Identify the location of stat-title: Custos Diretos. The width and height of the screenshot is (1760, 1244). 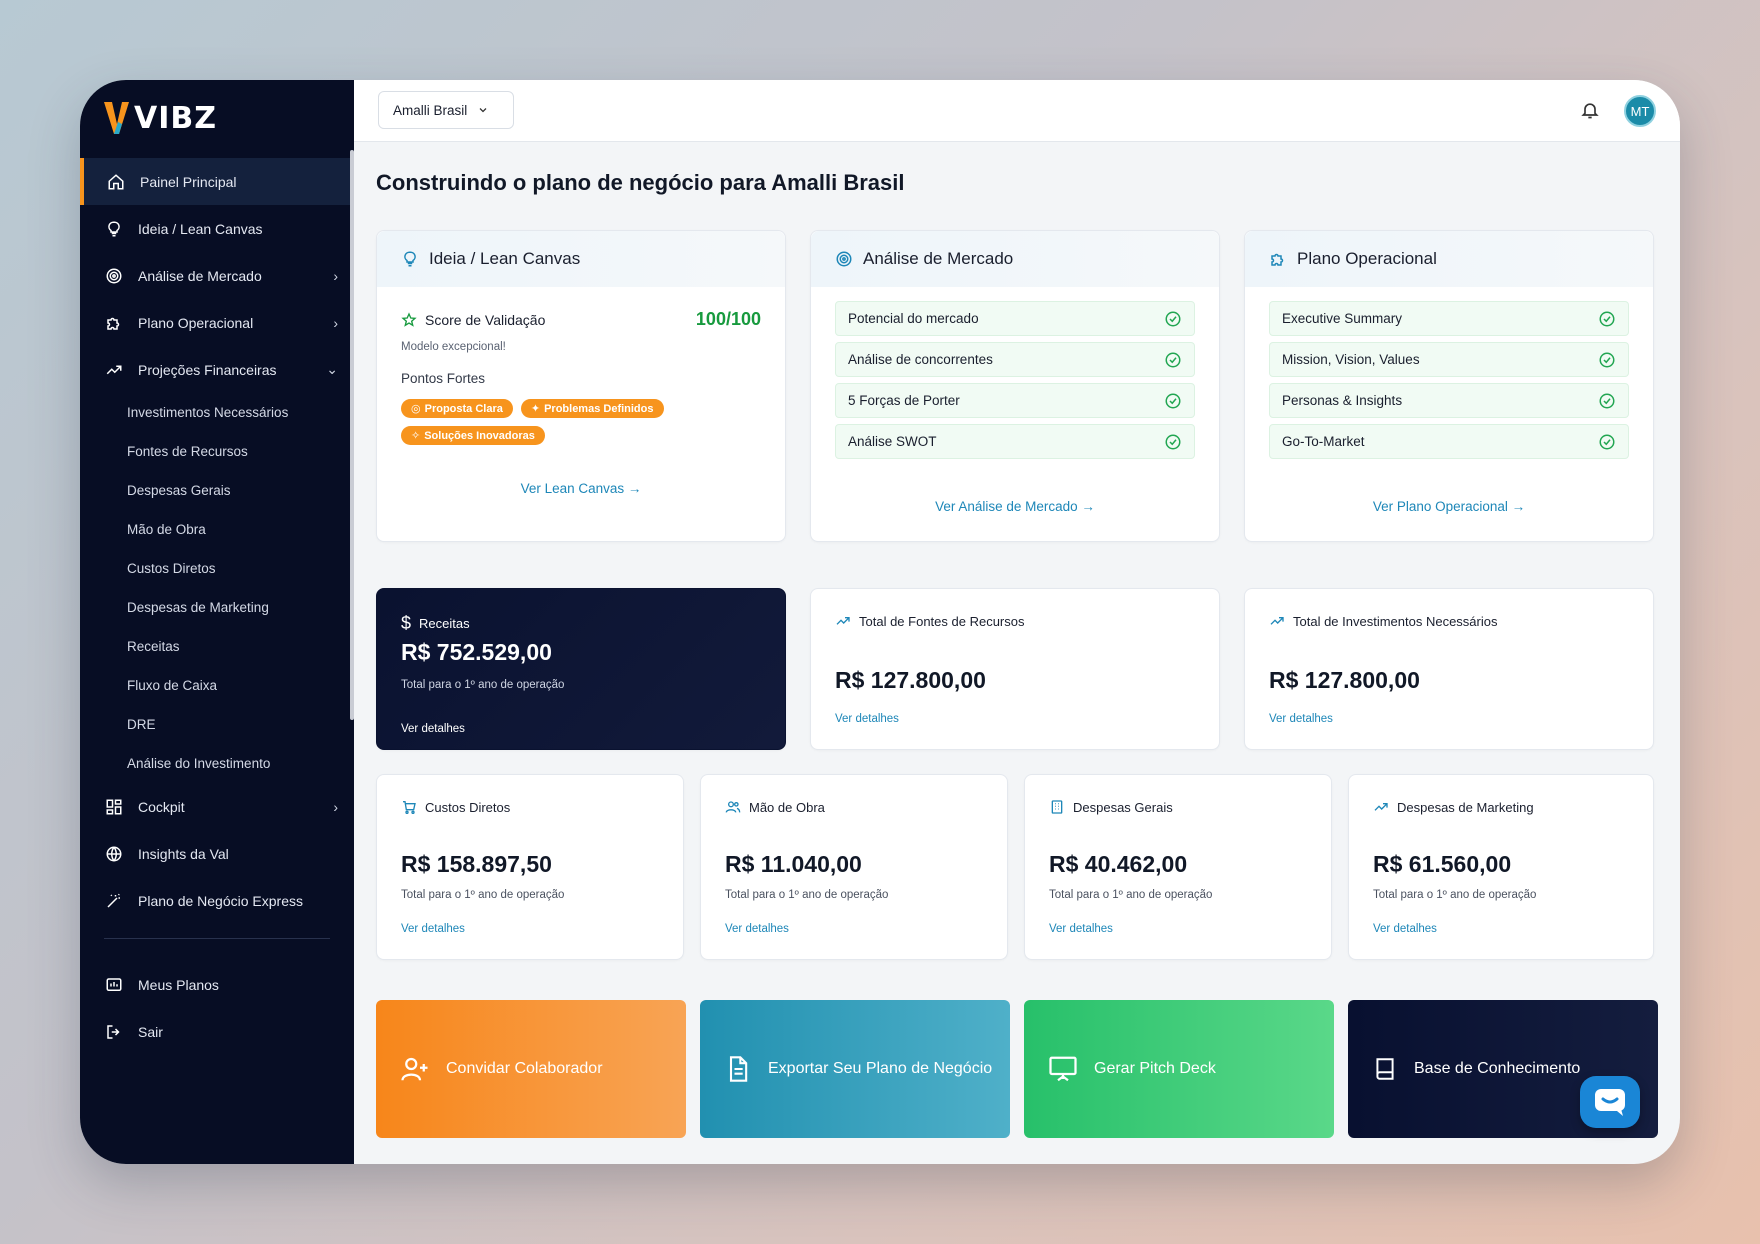
(455, 807).